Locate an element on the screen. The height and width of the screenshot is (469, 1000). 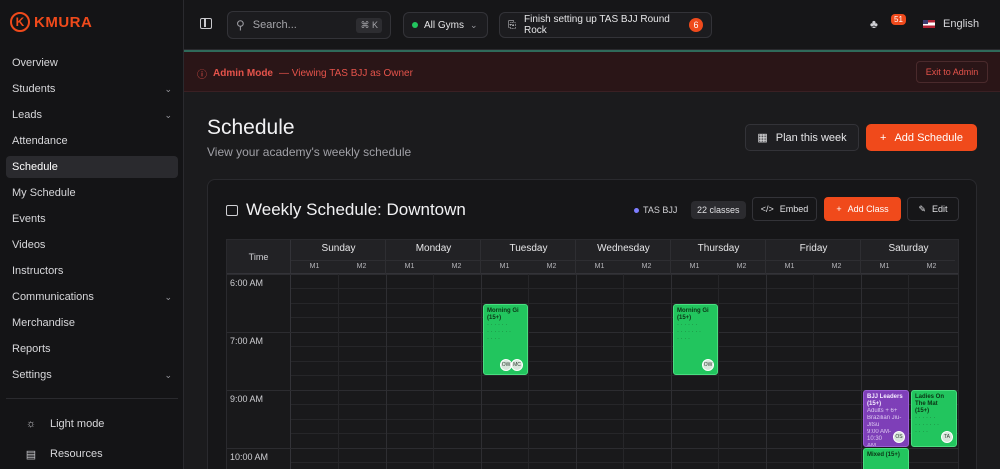
sidebar-item-label: Instructors is located at coordinates (38, 271).